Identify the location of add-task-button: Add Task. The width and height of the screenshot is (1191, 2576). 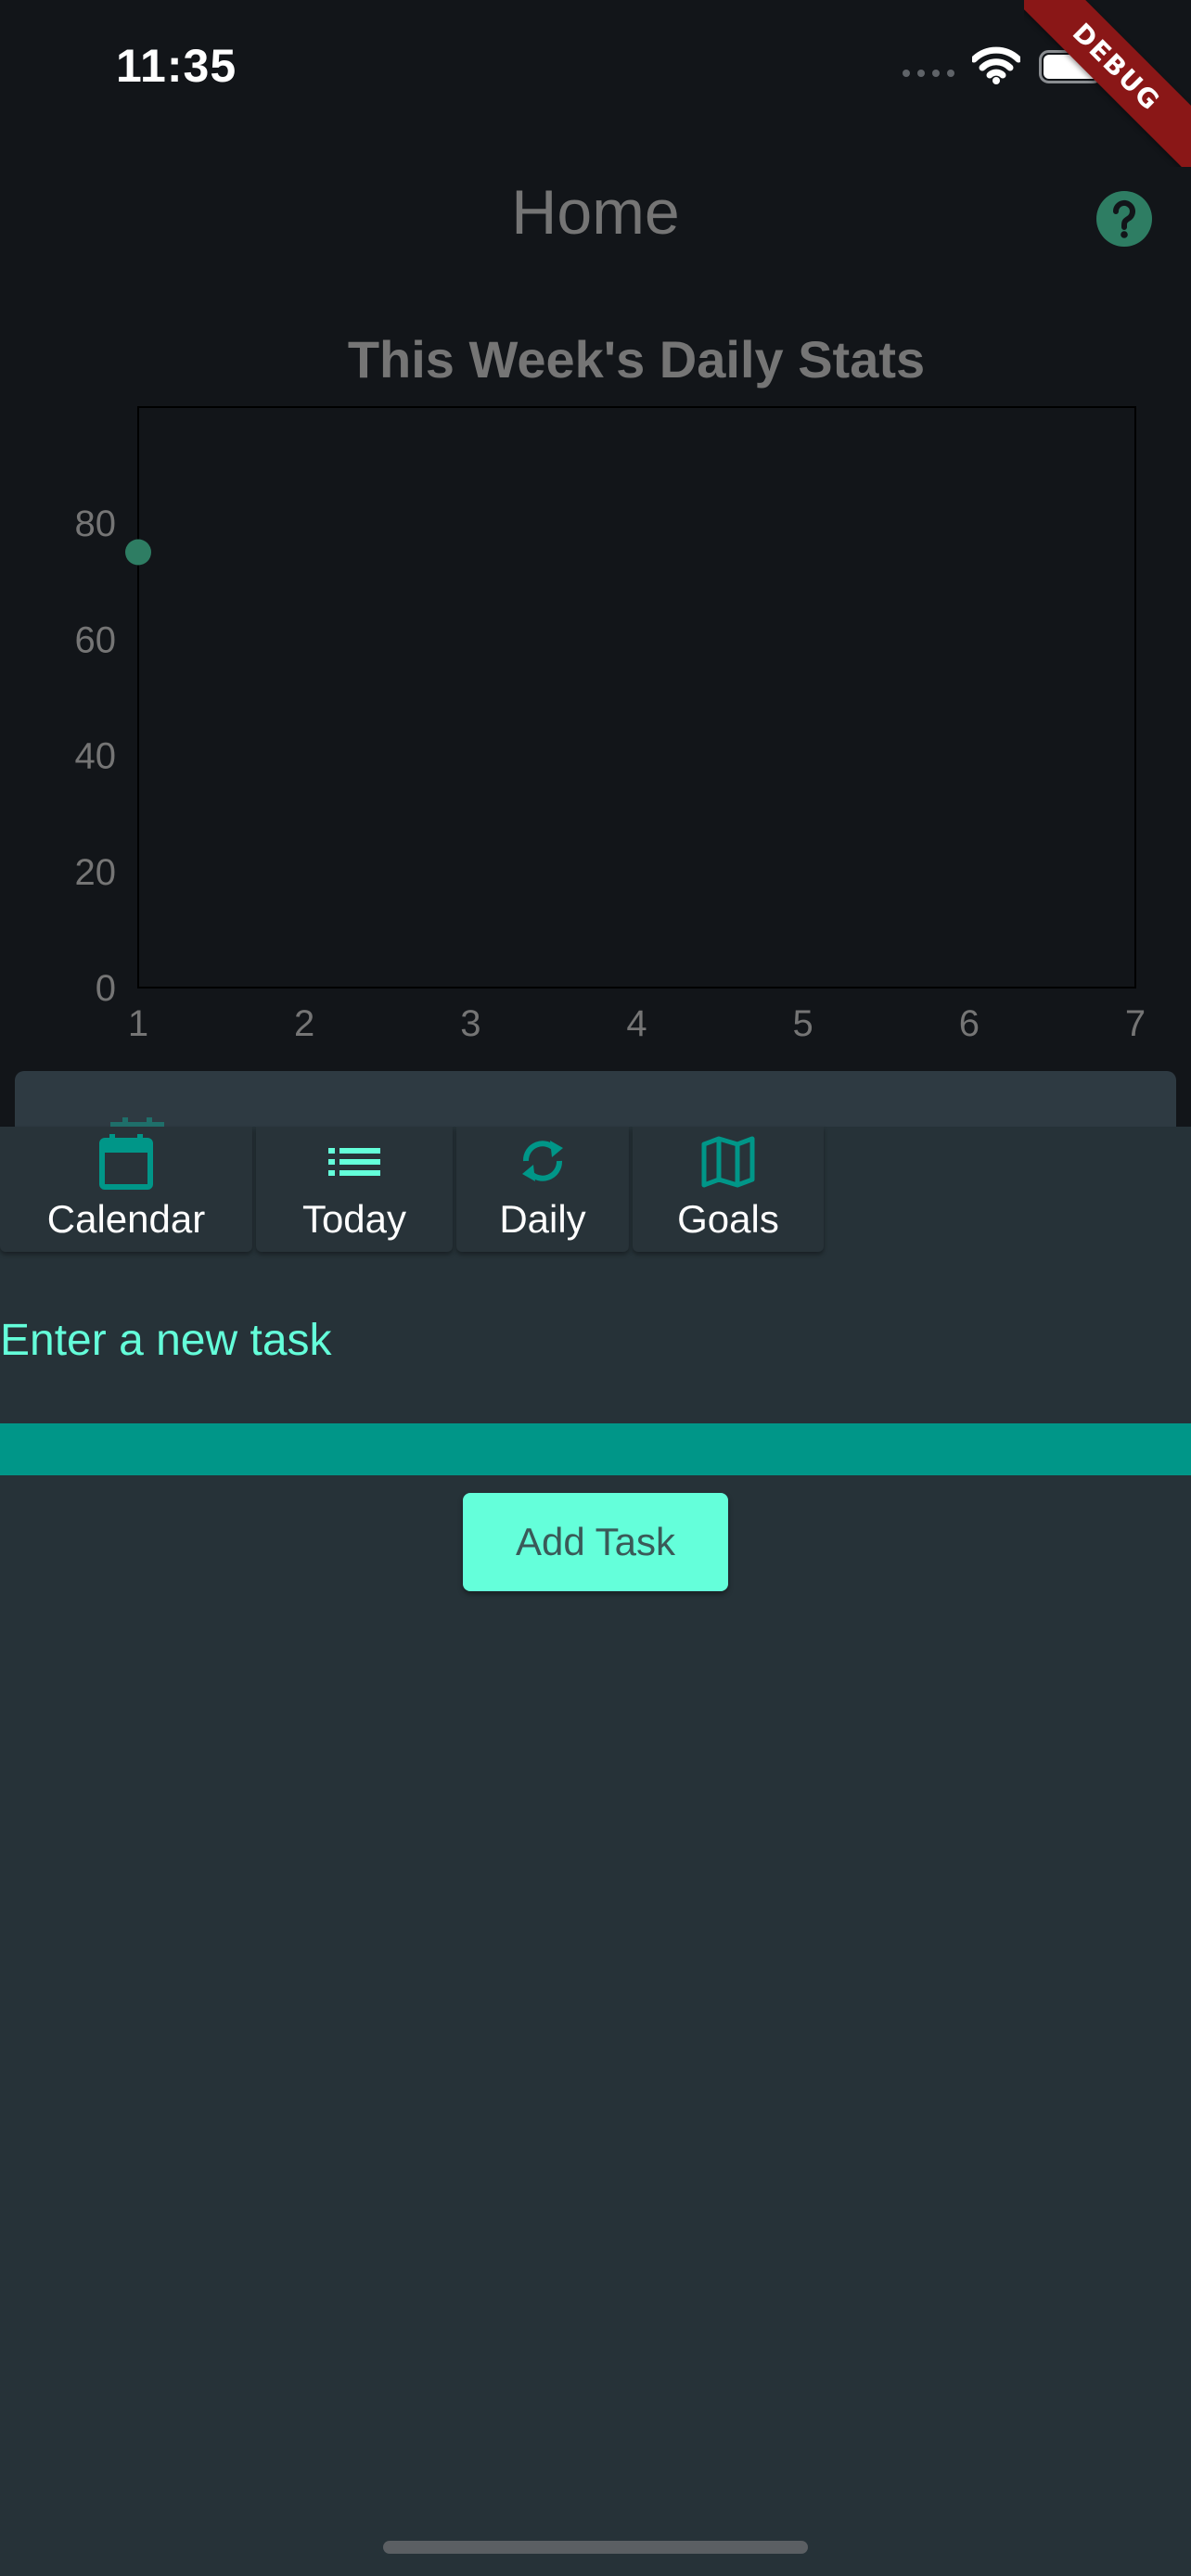
(595, 1542).